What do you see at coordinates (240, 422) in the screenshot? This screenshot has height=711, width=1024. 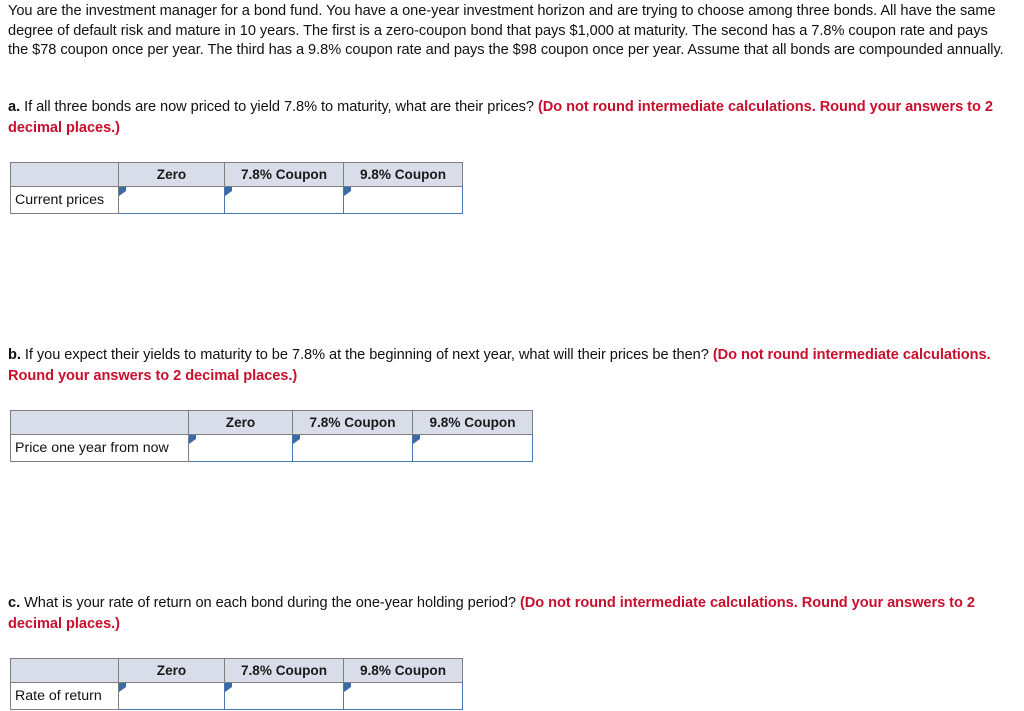 I see `table-b-header-zero: Zero` at bounding box center [240, 422].